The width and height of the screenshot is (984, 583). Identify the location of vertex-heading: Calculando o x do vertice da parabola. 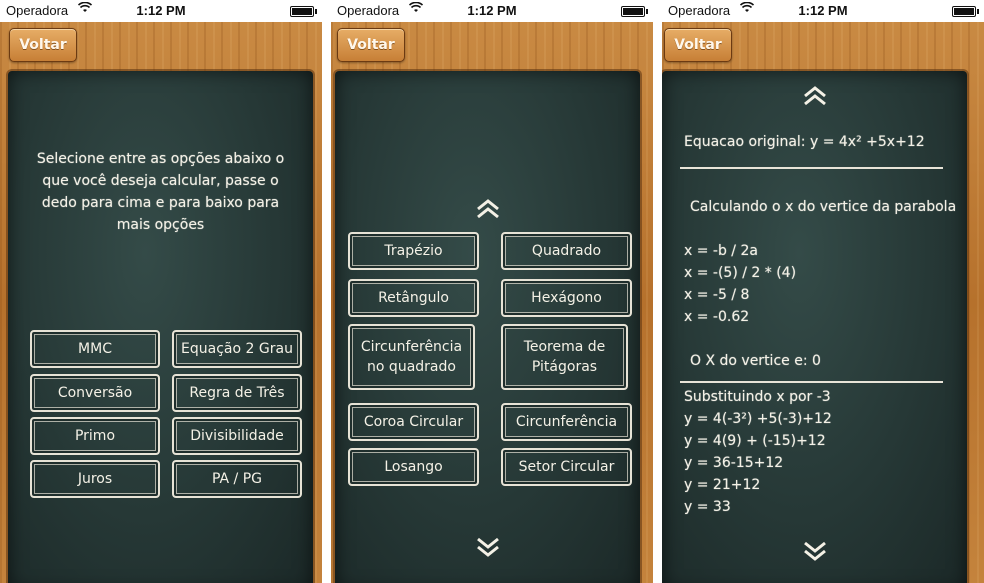
(823, 207).